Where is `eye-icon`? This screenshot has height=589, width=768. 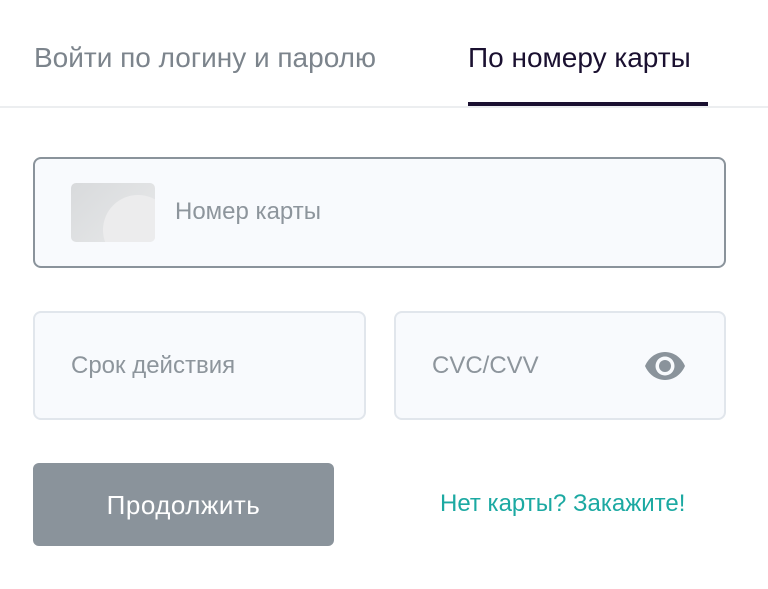 eye-icon is located at coordinates (665, 366).